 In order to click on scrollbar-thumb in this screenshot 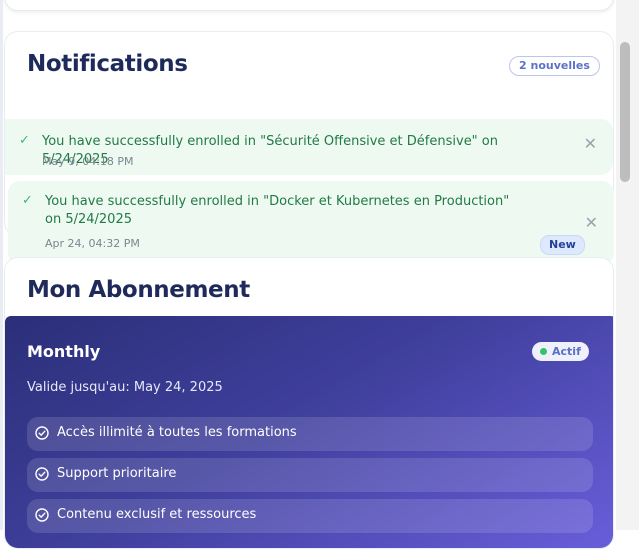, I will do `click(625, 112)`.